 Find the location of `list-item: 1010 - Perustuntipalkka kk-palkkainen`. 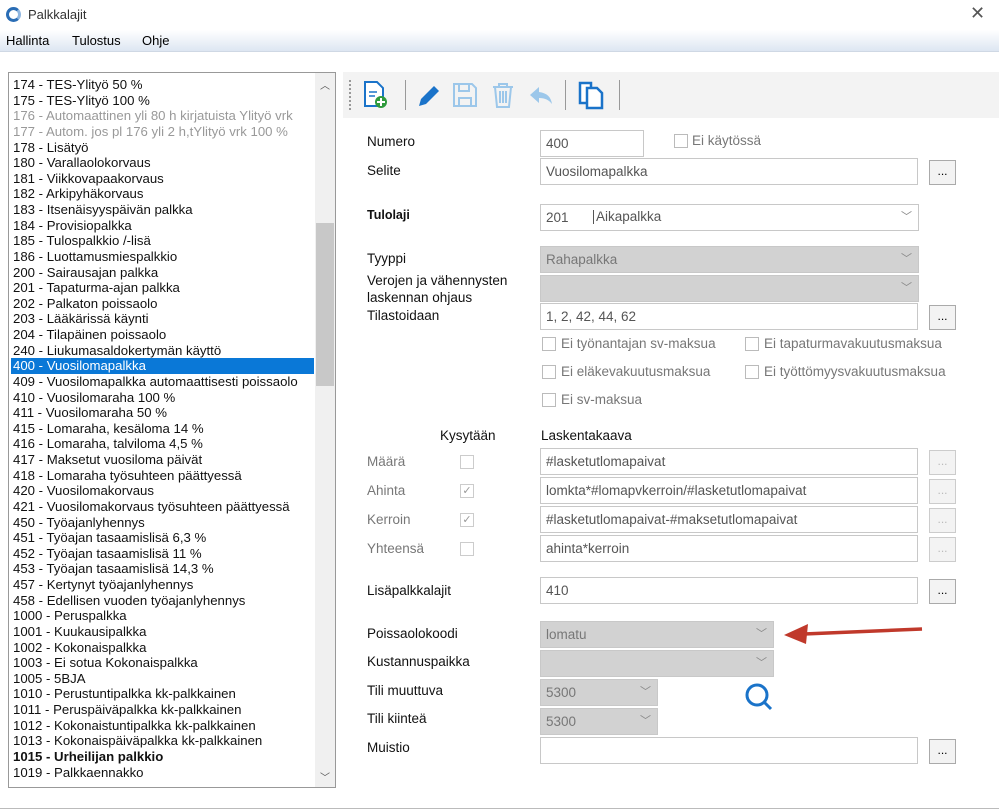

list-item: 1010 - Perustuntipalkka kk-palkkainen is located at coordinates (162, 694).